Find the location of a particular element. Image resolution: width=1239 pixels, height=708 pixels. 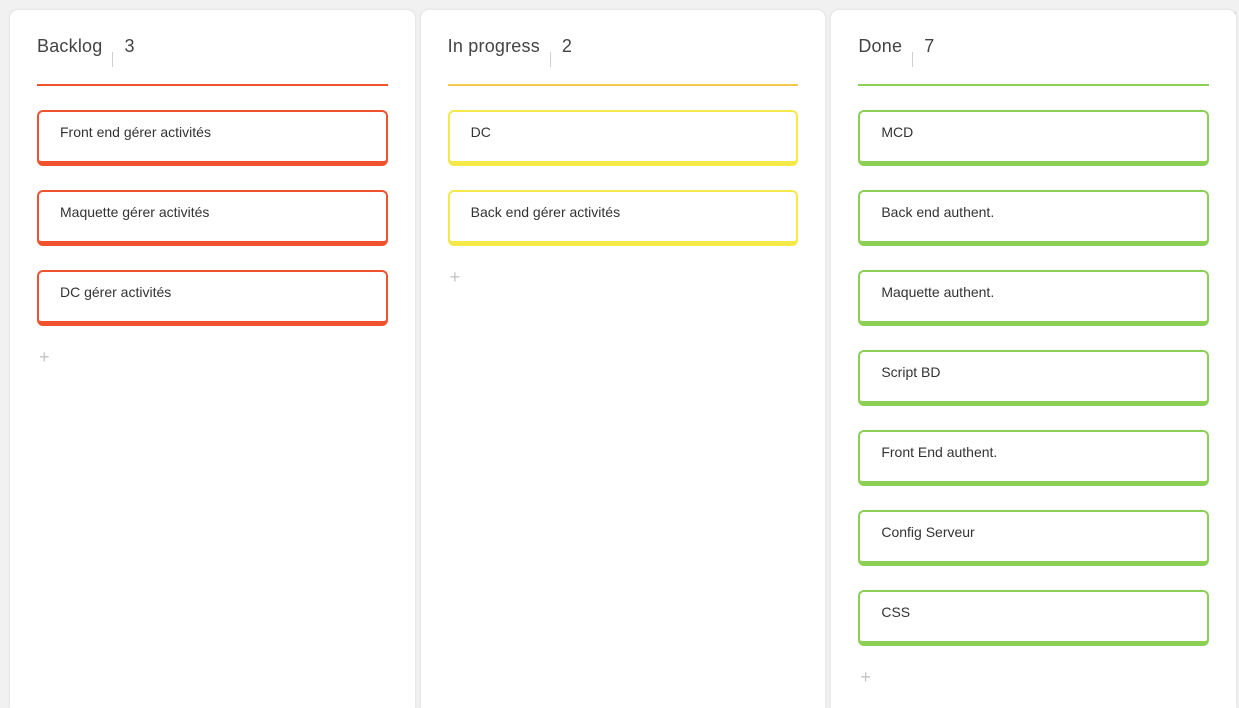

task-card: Front end gérer activités is located at coordinates (212, 138).